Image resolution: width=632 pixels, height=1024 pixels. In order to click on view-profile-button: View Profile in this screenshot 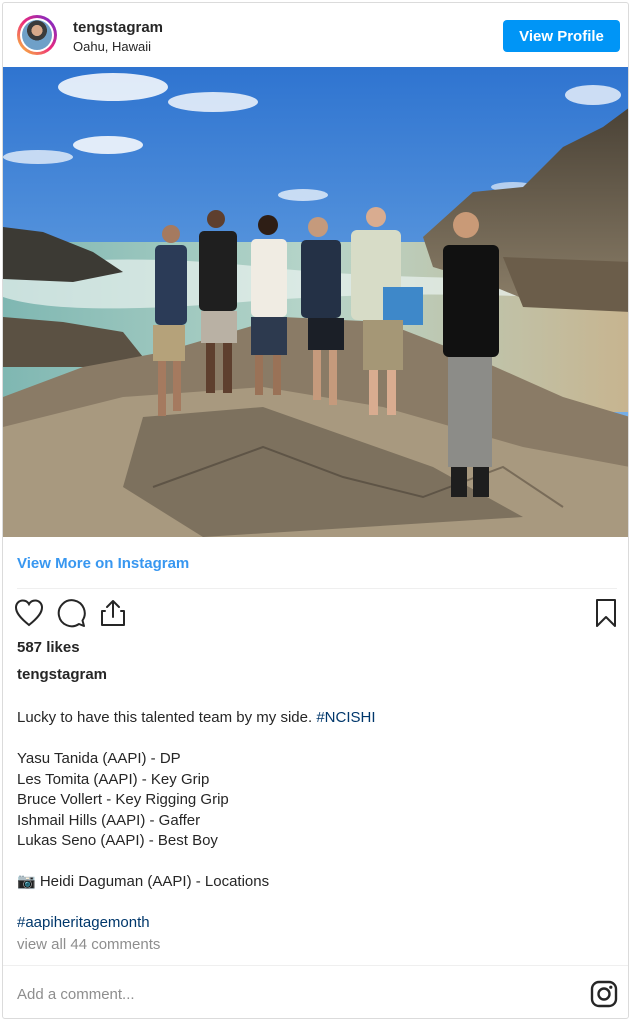, I will do `click(561, 36)`.